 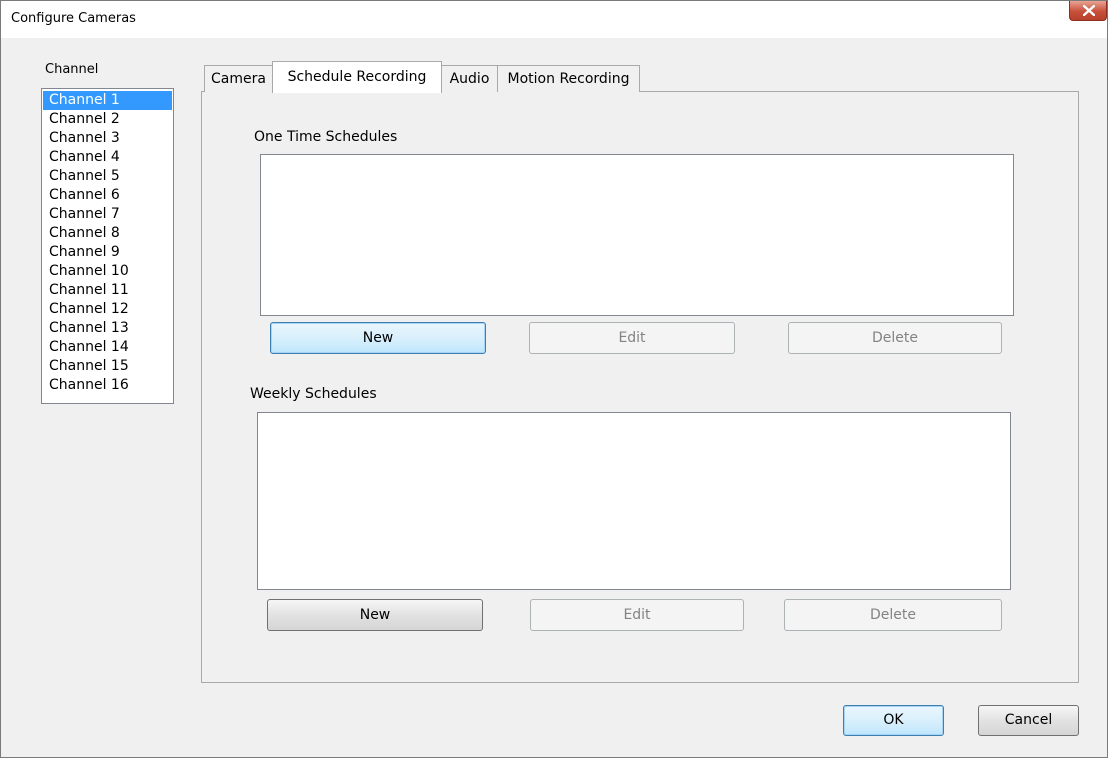 What do you see at coordinates (107, 100) in the screenshot?
I see `channel-list-item: Channel 1` at bounding box center [107, 100].